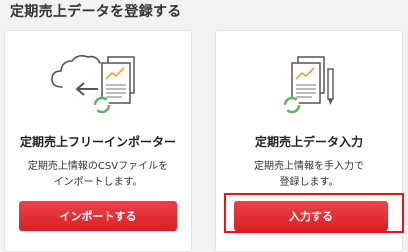  I want to click on section-title: 定期売上データを登録する, so click(96, 12).